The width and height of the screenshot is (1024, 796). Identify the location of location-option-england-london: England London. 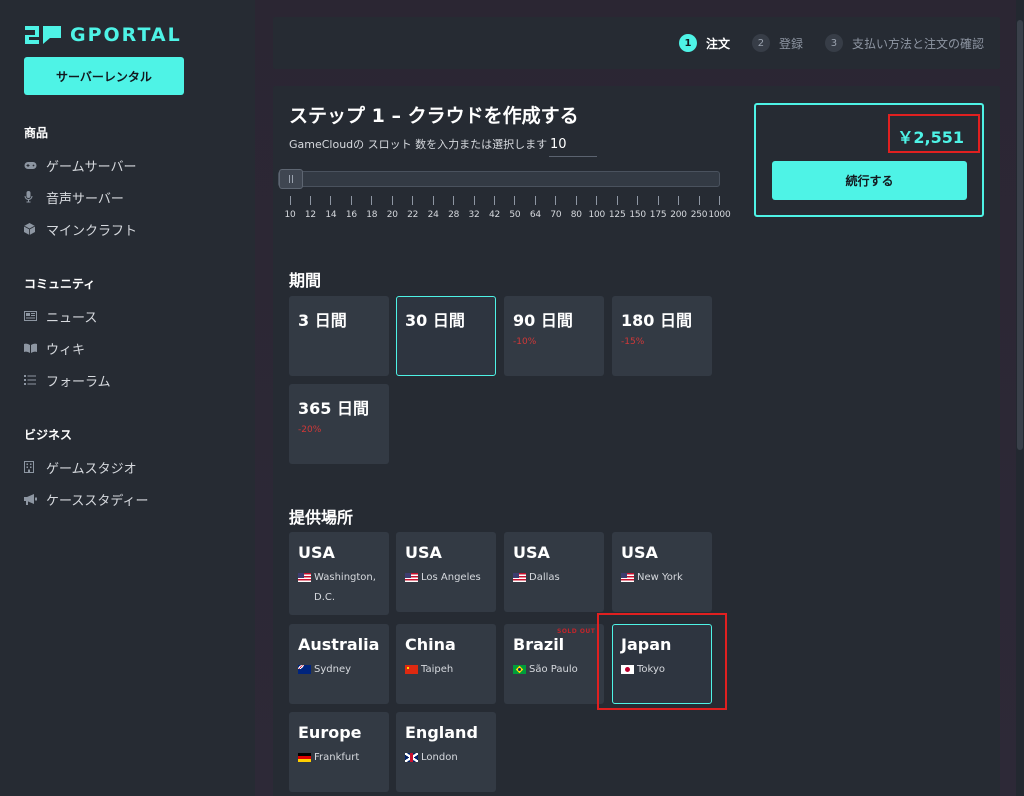
(446, 752).